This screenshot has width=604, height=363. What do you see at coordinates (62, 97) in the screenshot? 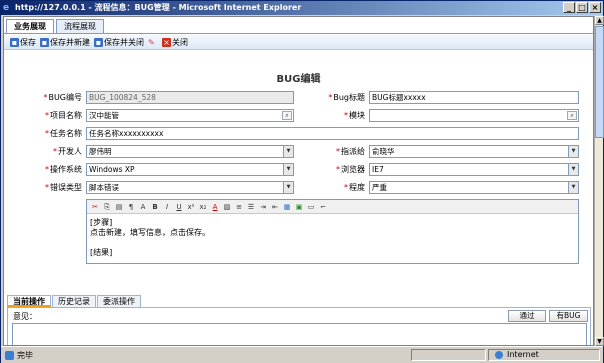
I see `bug-no-label: *BUG编号` at bounding box center [62, 97].